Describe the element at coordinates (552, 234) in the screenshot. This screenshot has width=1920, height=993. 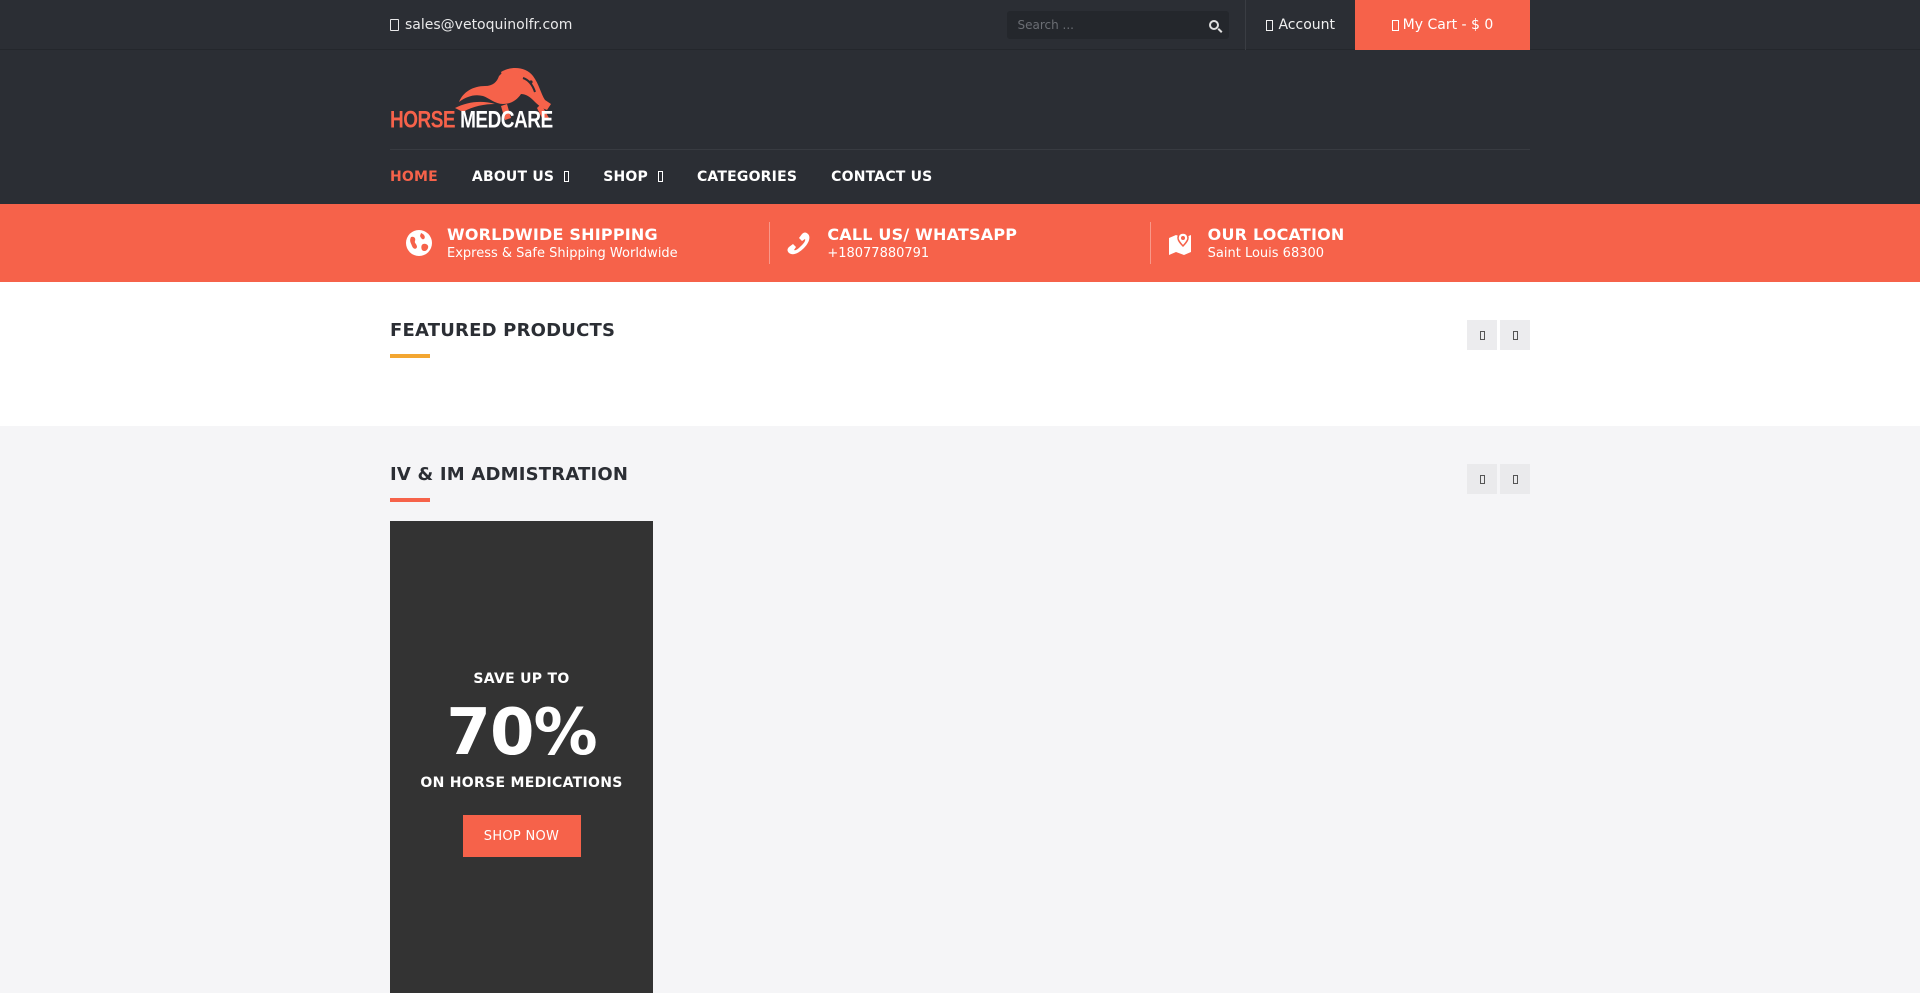
I see `feature-title: WORLDWIDE SHIPPING` at that location.